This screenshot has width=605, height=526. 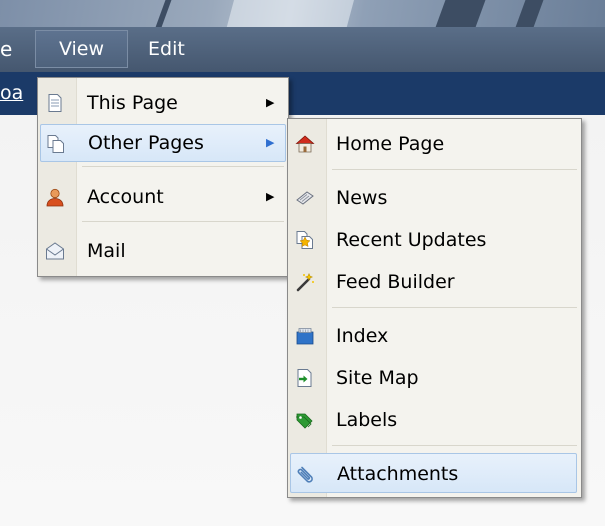 What do you see at coordinates (367, 420) in the screenshot?
I see `menu-item-label: Labels` at bounding box center [367, 420].